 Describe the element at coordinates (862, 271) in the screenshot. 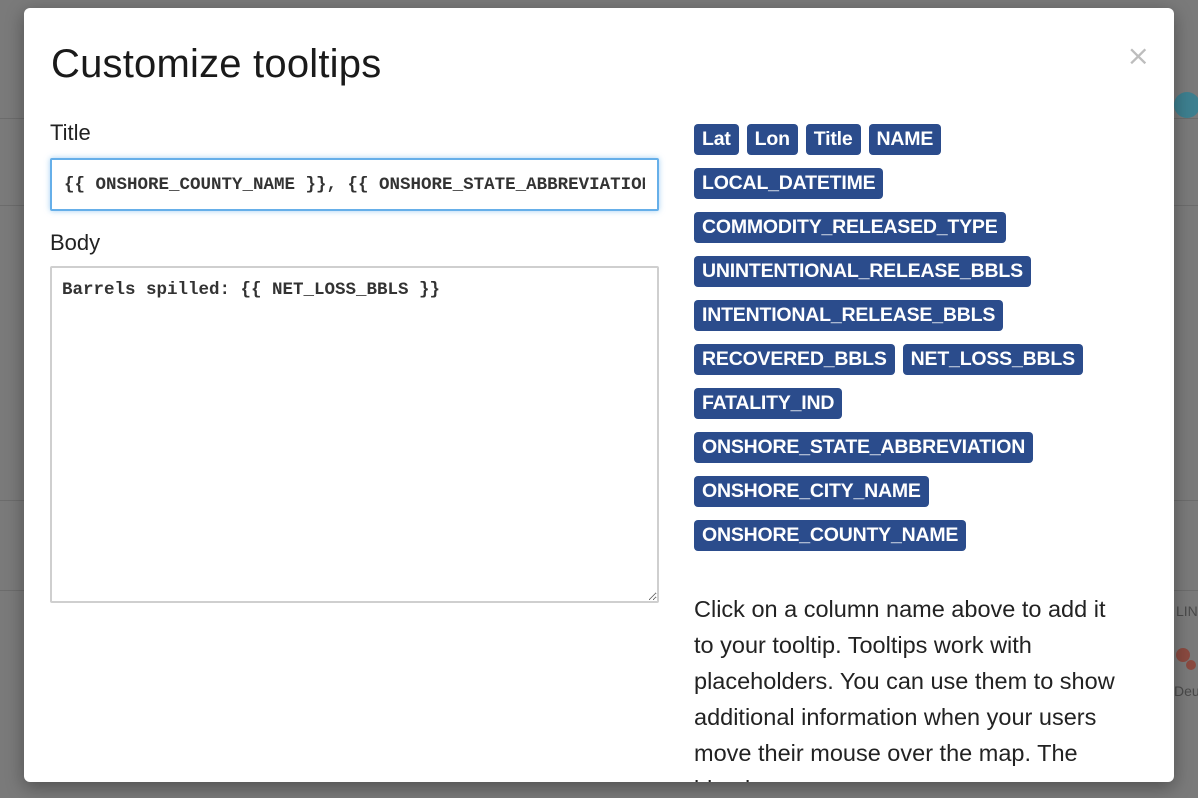

I see `column-tag-unintentional-release-bbls: UNINTENTIONAL_RELEASE_BBLS` at that location.